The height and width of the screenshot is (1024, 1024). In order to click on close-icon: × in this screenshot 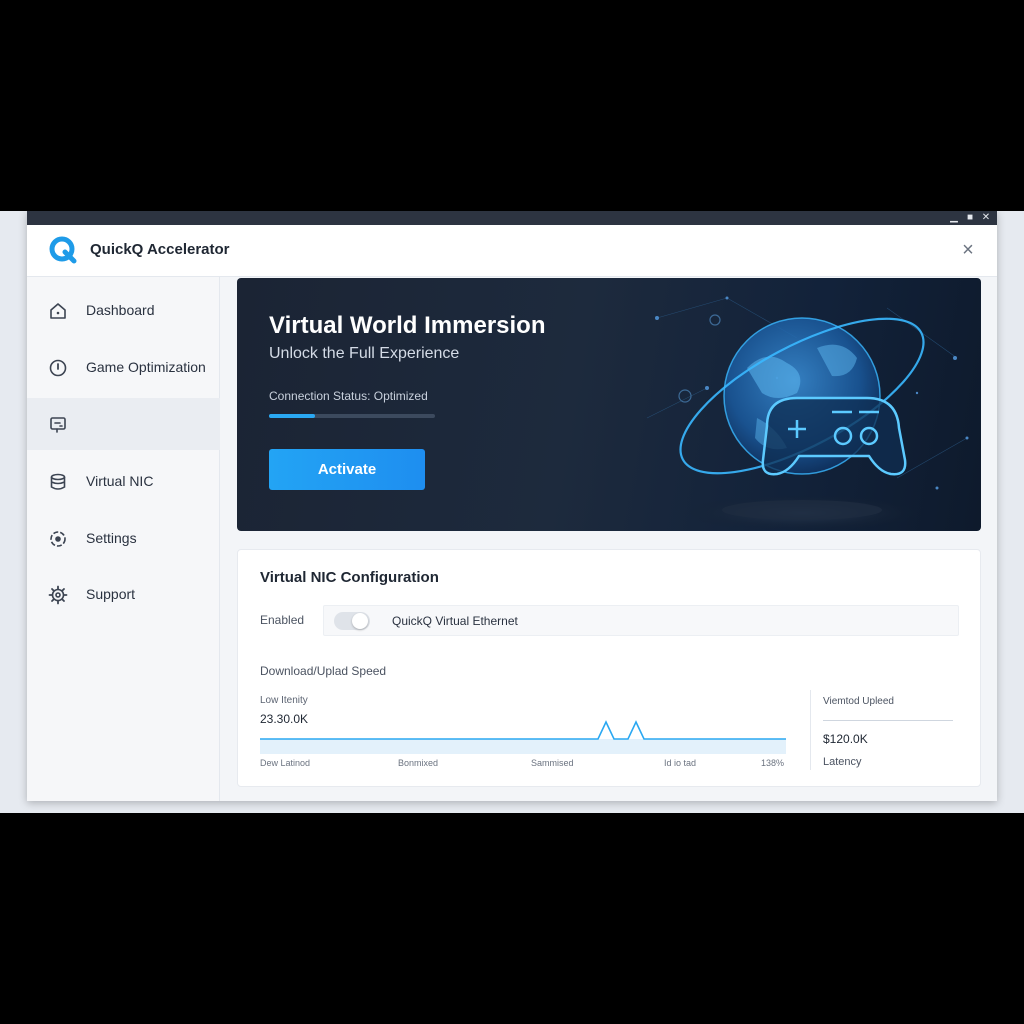, I will do `click(968, 250)`.